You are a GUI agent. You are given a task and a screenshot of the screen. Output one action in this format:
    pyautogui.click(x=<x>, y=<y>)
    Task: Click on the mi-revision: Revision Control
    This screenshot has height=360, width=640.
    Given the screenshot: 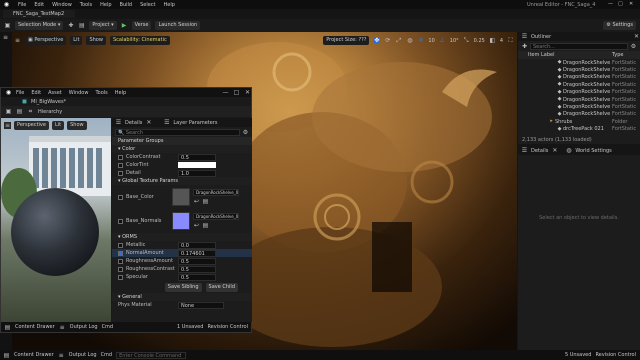 What is the action you would take?
    pyautogui.click(x=227, y=327)
    